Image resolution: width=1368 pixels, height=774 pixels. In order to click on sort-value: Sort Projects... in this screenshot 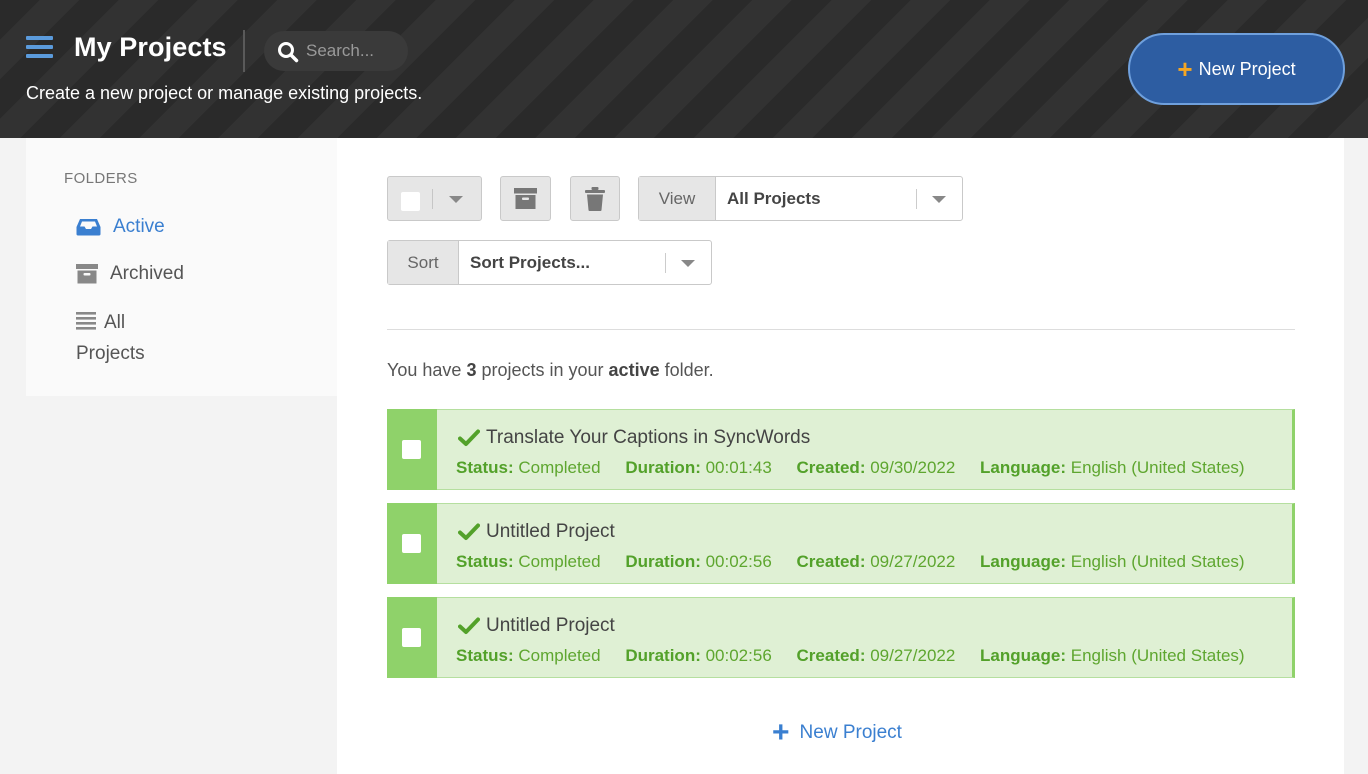, I will do `click(530, 262)`.